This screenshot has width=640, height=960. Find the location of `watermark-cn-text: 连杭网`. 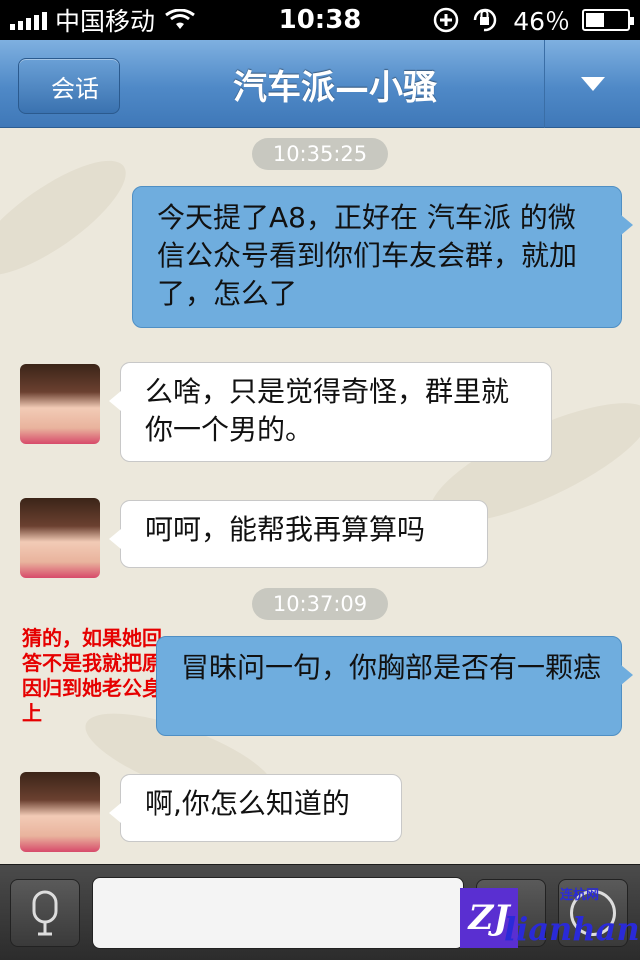

watermark-cn-text: 连杭网 is located at coordinates (580, 895).